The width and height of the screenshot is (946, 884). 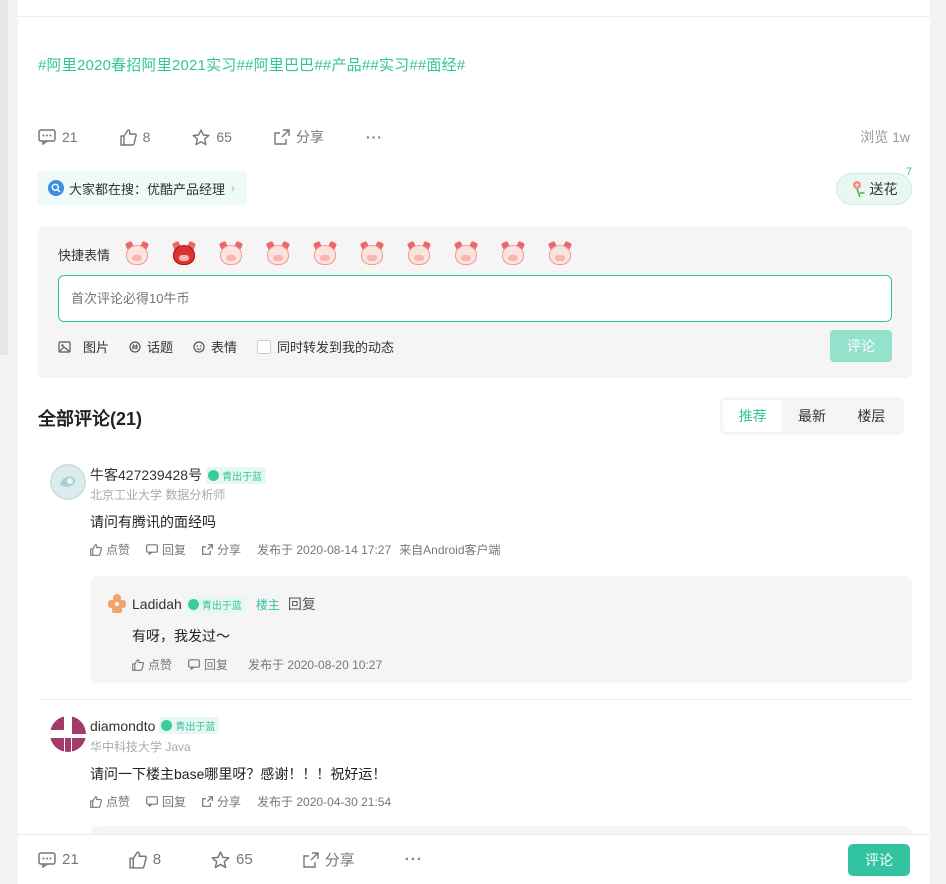 What do you see at coordinates (64, 346) in the screenshot?
I see `image-icon` at bounding box center [64, 346].